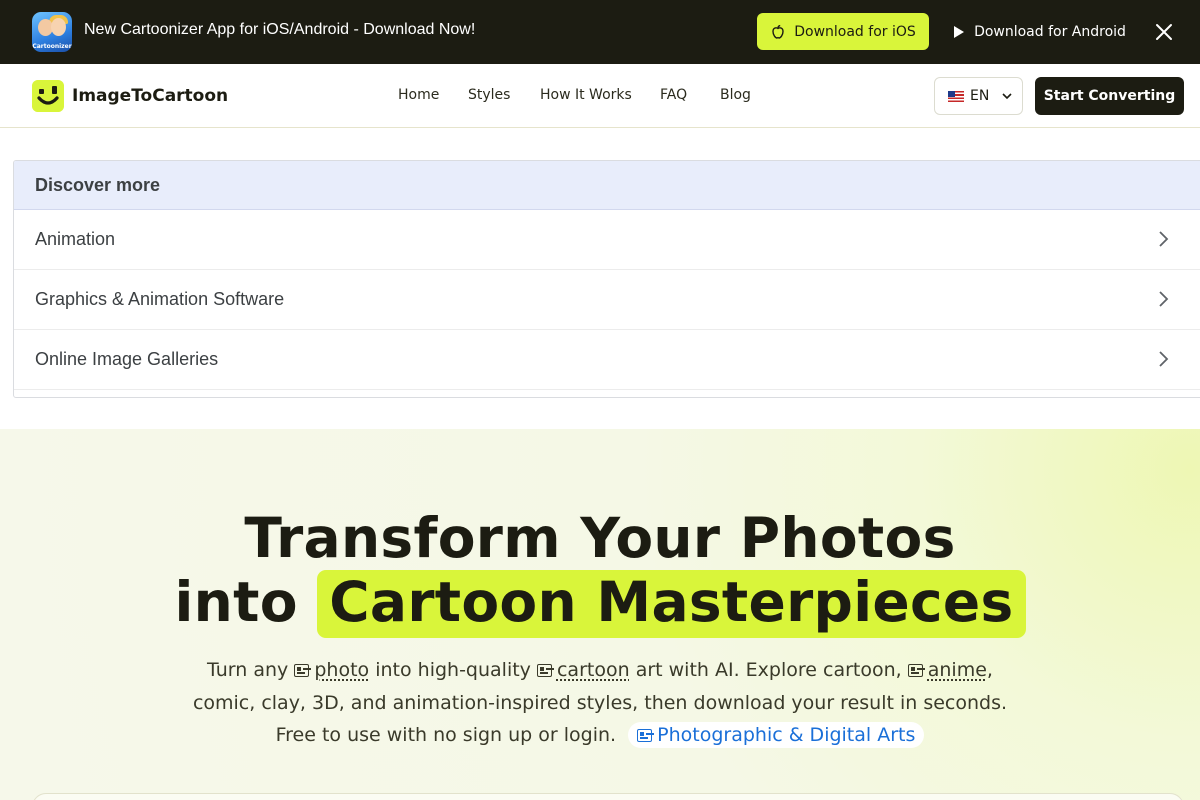  Describe the element at coordinates (446, 735) in the screenshot. I see `sub-text: Free to use with no sign up or login.` at that location.